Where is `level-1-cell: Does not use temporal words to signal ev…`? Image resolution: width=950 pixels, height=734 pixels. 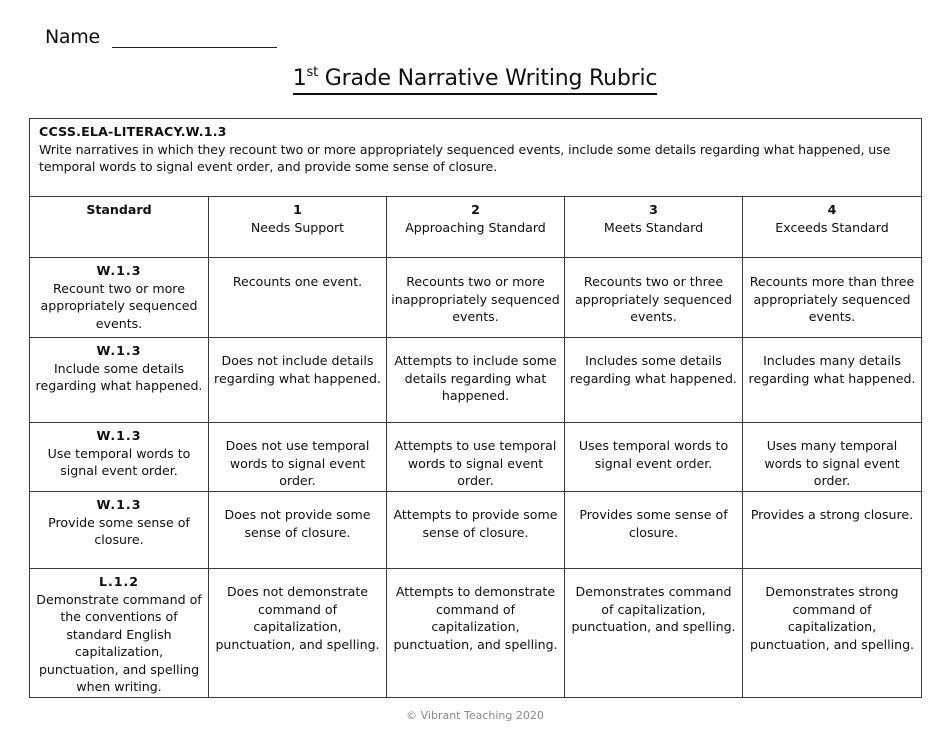 level-1-cell: Does not use temporal words to signal ev… is located at coordinates (297, 457).